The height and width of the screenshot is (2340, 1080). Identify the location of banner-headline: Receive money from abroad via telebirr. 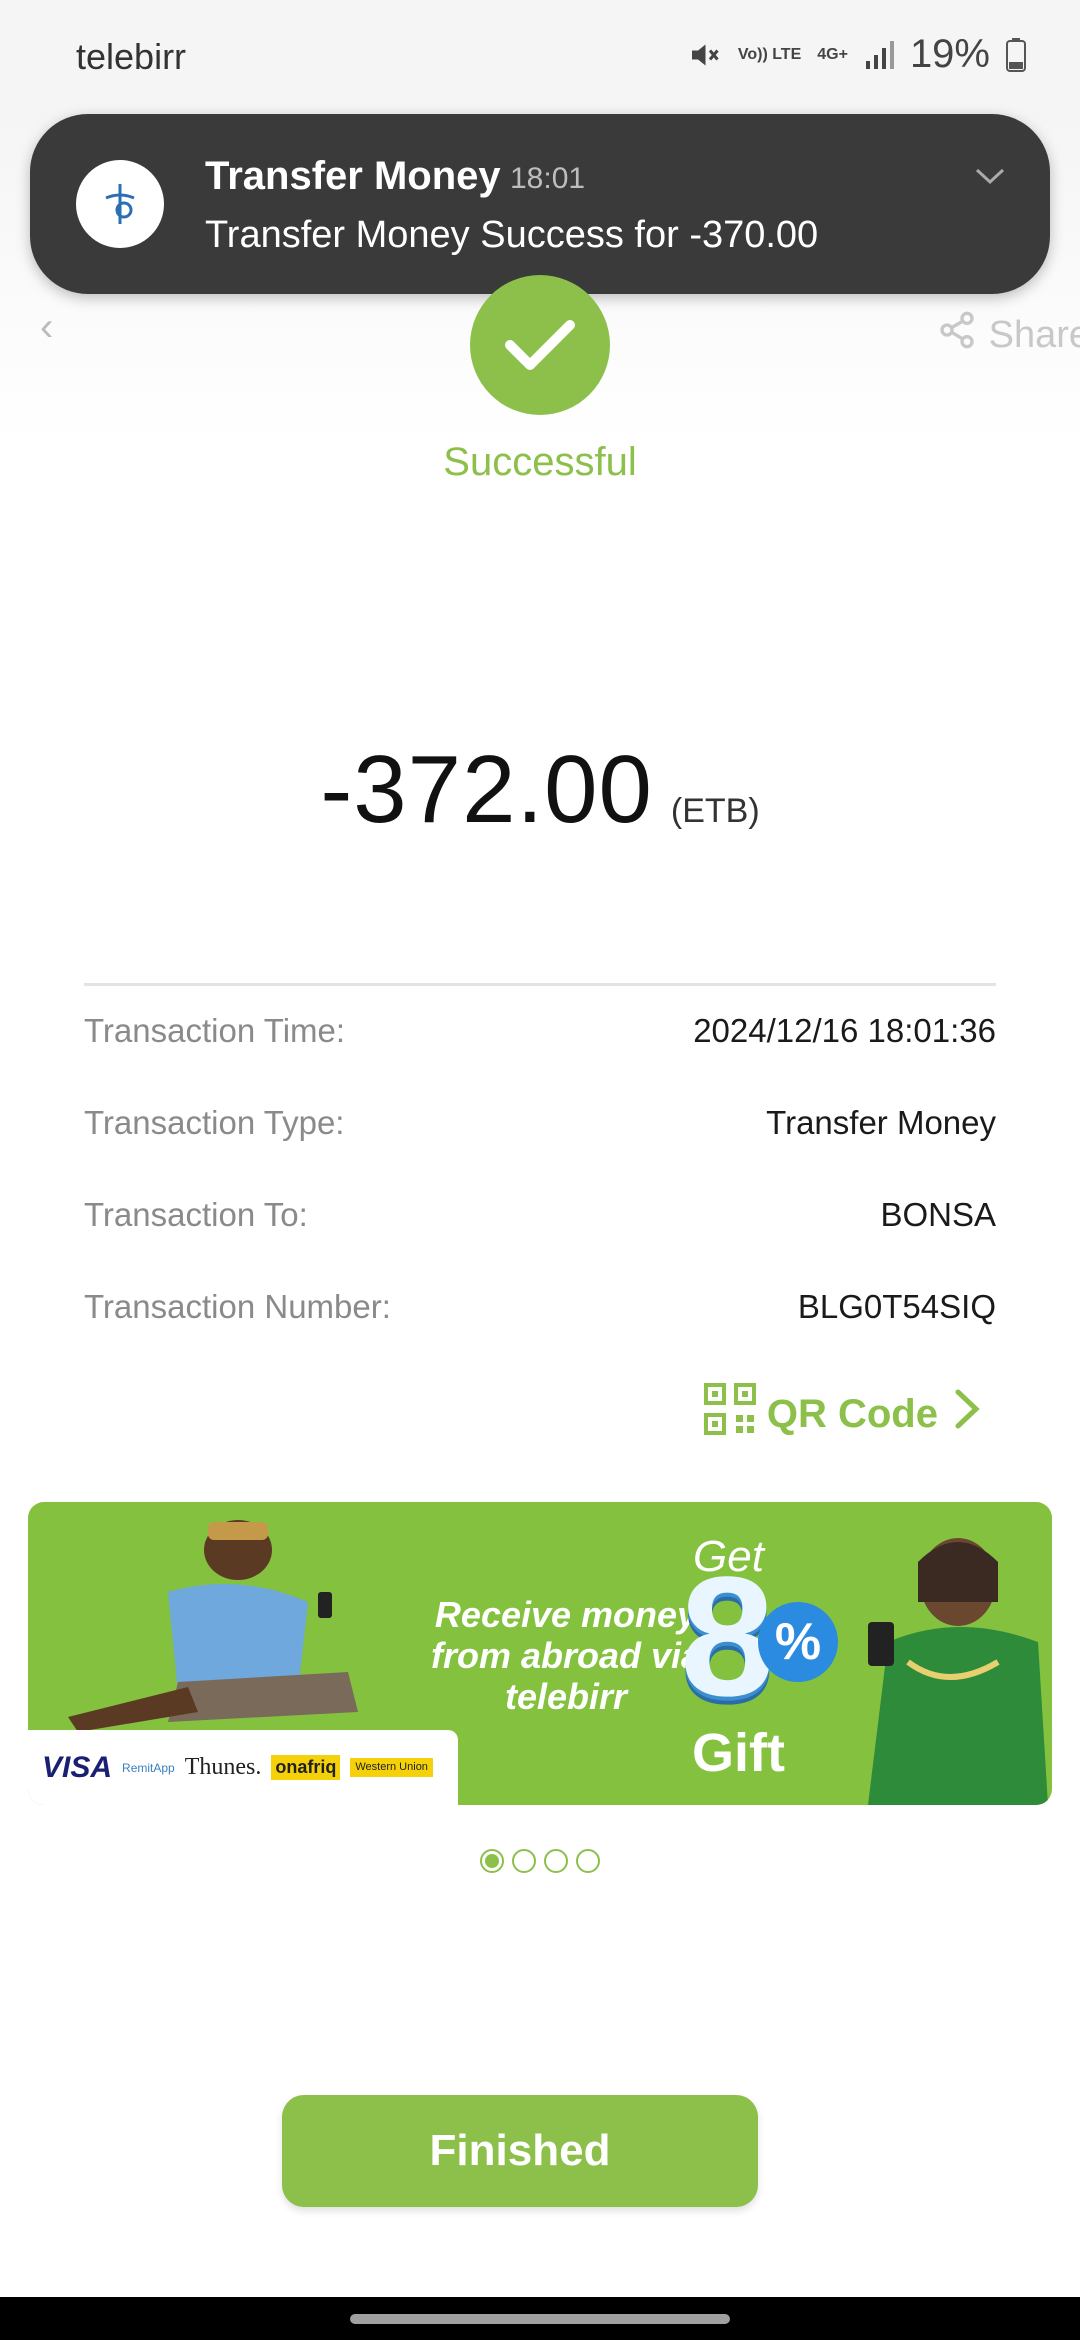
(566, 1655).